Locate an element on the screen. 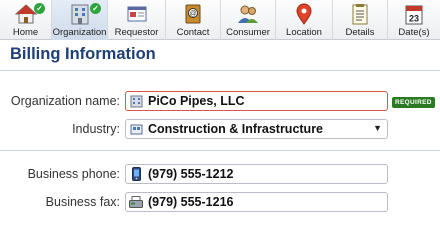 The image size is (440, 240). required-badge: REQUIRED is located at coordinates (413, 102).